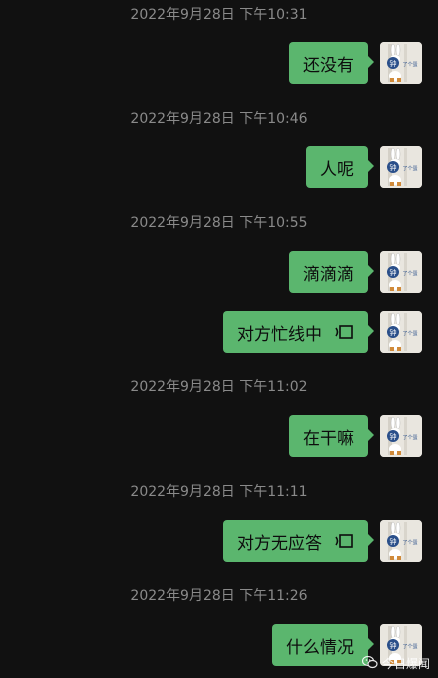 This screenshot has width=438, height=678. I want to click on call-status-bubble: 对方忙线中, so click(298, 332).